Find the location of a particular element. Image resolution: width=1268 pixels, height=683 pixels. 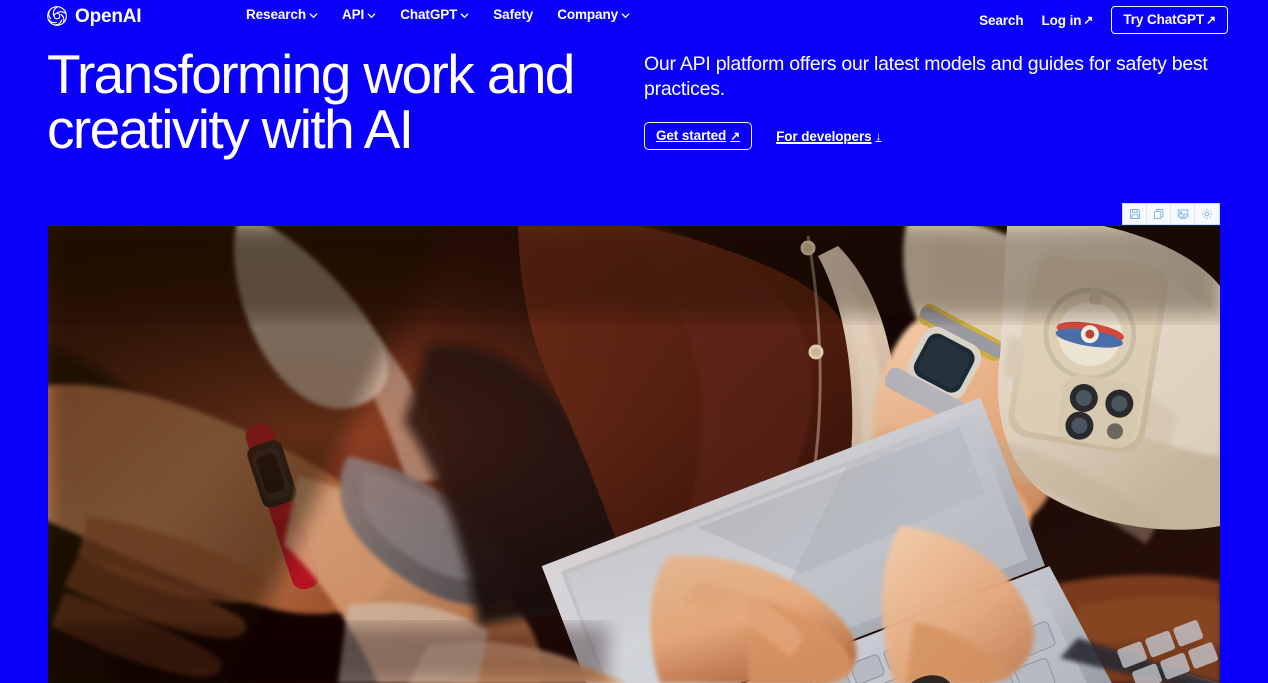

nav-item-chatgpt: ChatGPT is located at coordinates (434, 15).